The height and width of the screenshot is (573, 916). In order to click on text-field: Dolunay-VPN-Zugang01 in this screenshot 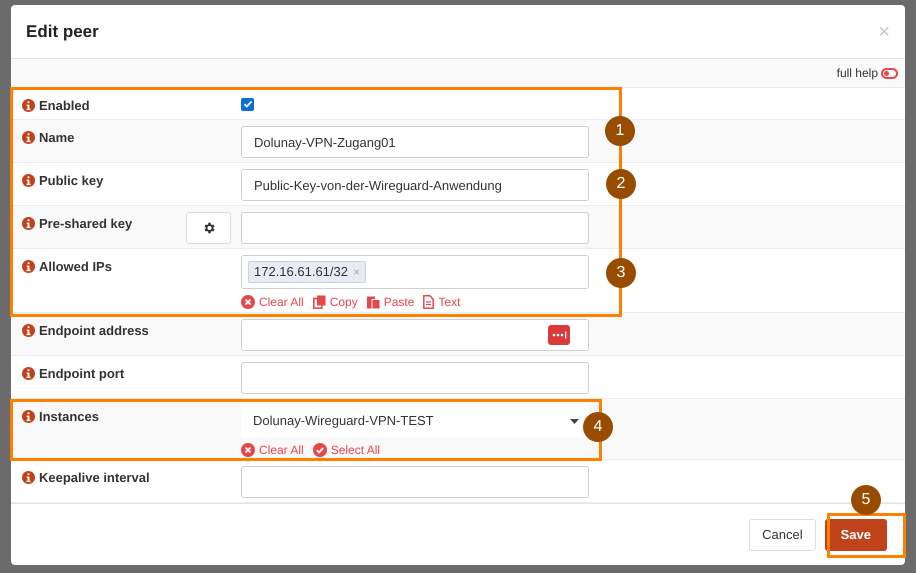, I will do `click(415, 142)`.